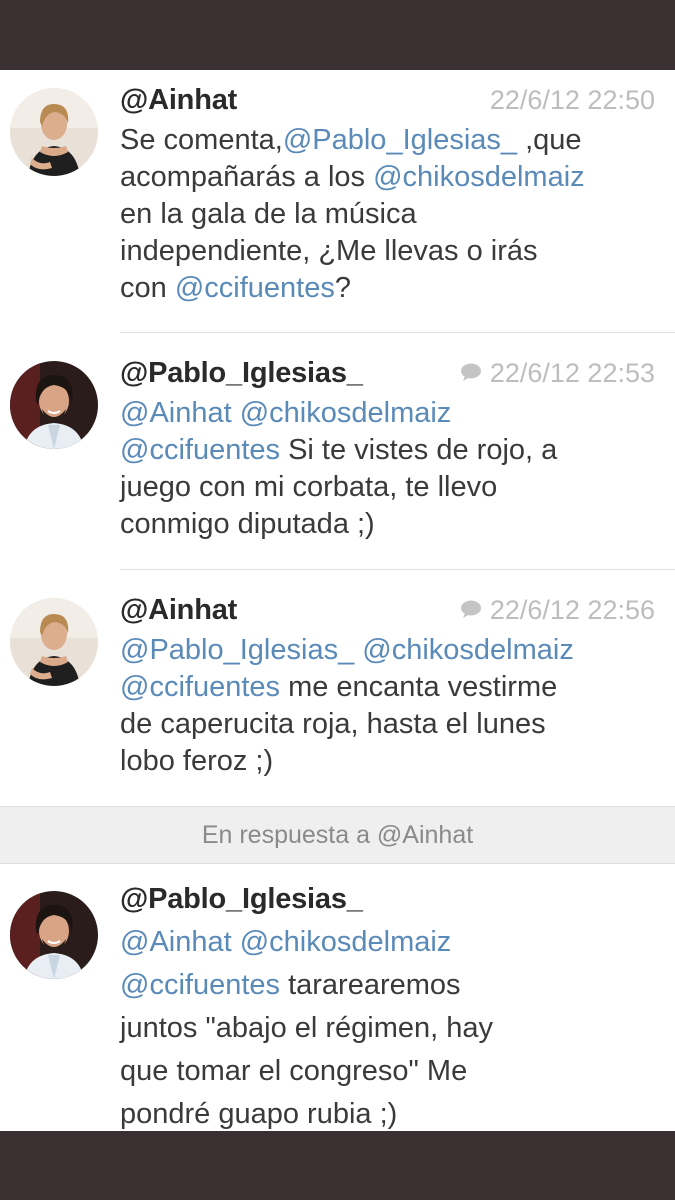  What do you see at coordinates (247, 177) in the screenshot?
I see `tweet-text-segment: acompañarás a los` at bounding box center [247, 177].